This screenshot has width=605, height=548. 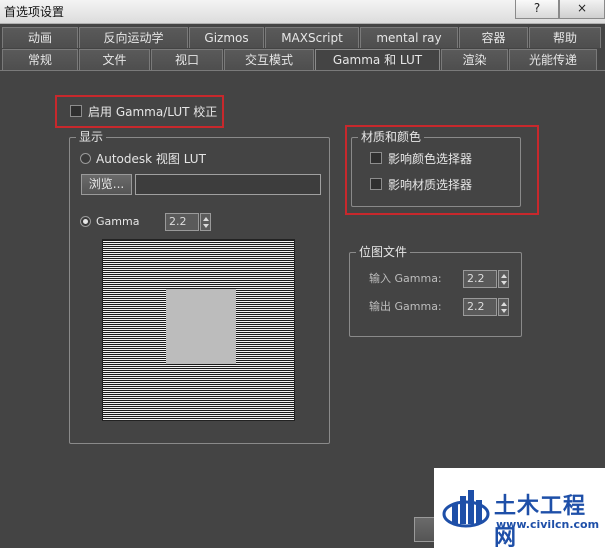 I want to click on tab-mental-ray: mental ray, so click(x=409, y=37).